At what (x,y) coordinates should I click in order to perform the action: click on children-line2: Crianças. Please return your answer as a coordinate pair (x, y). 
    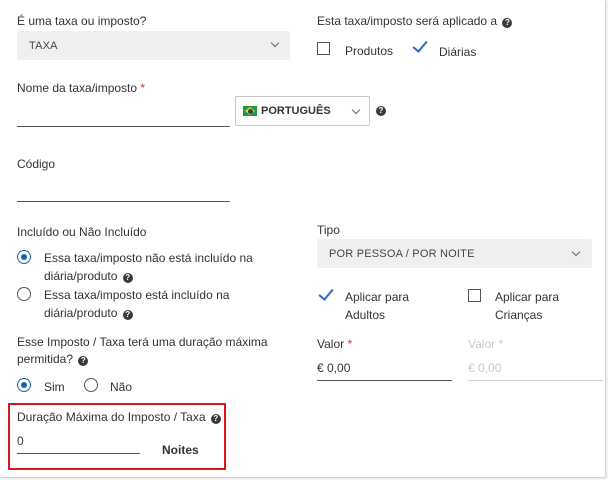
    Looking at the image, I should click on (519, 315).